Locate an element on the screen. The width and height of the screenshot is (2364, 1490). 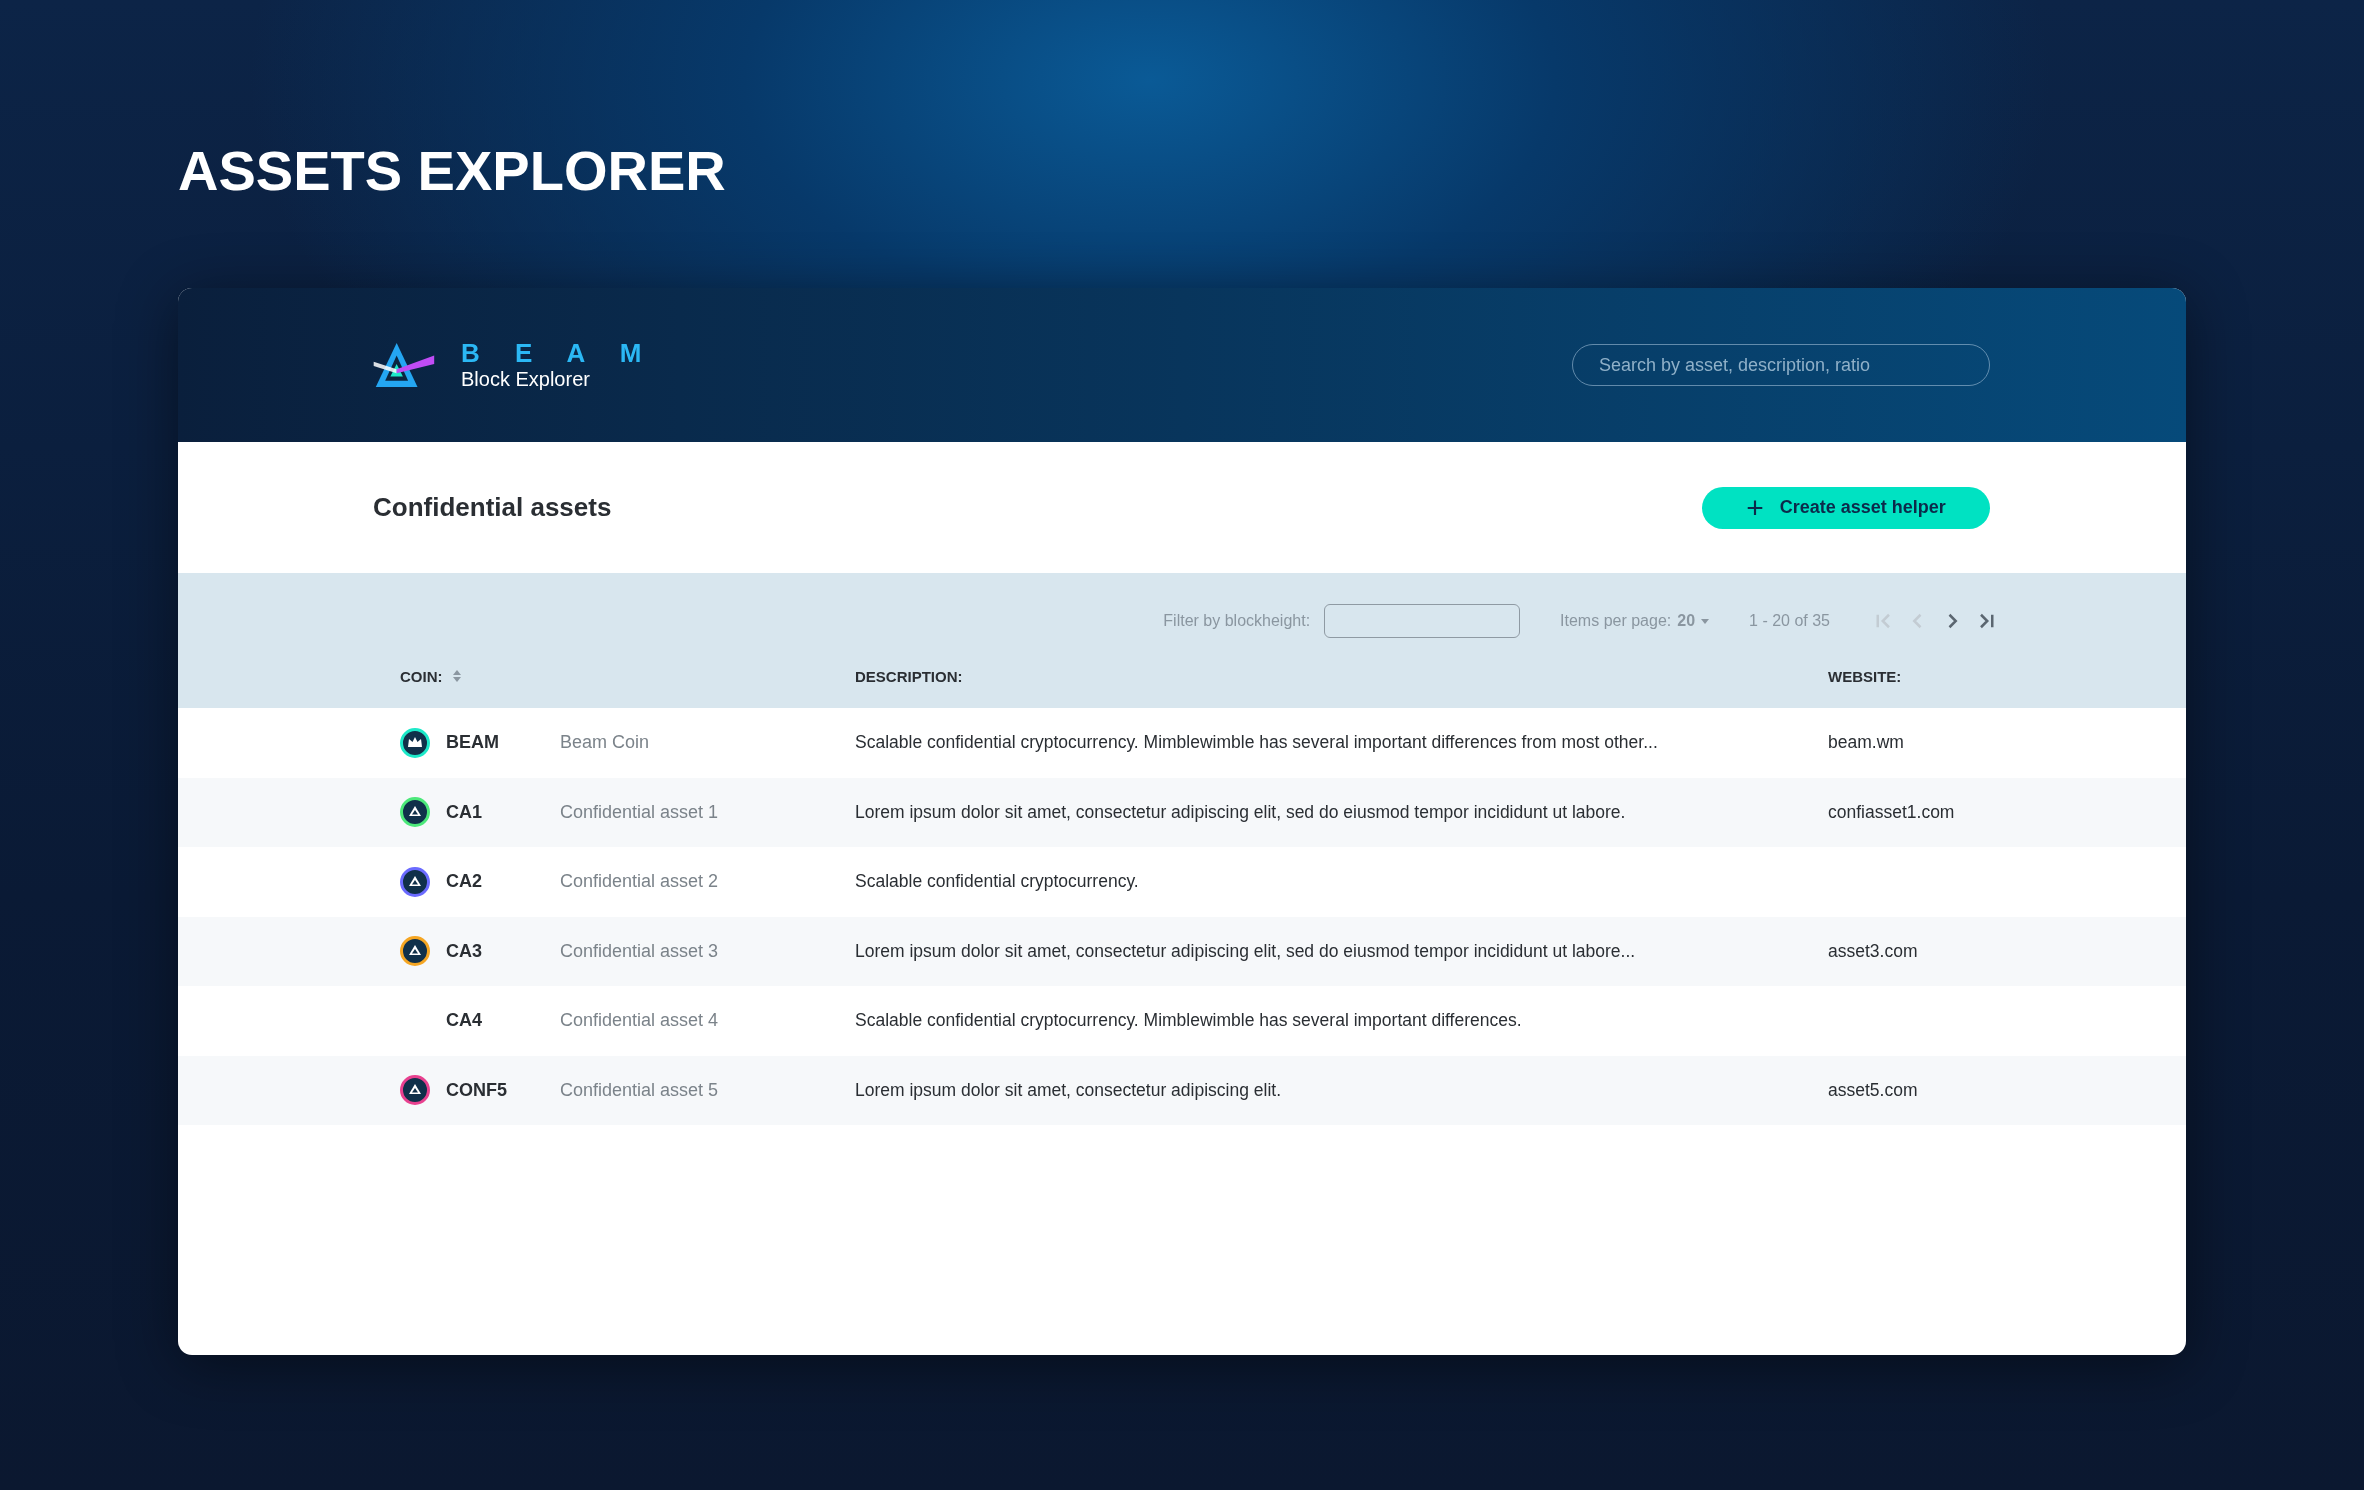
website-link: asset3.com is located at coordinates (2007, 951).